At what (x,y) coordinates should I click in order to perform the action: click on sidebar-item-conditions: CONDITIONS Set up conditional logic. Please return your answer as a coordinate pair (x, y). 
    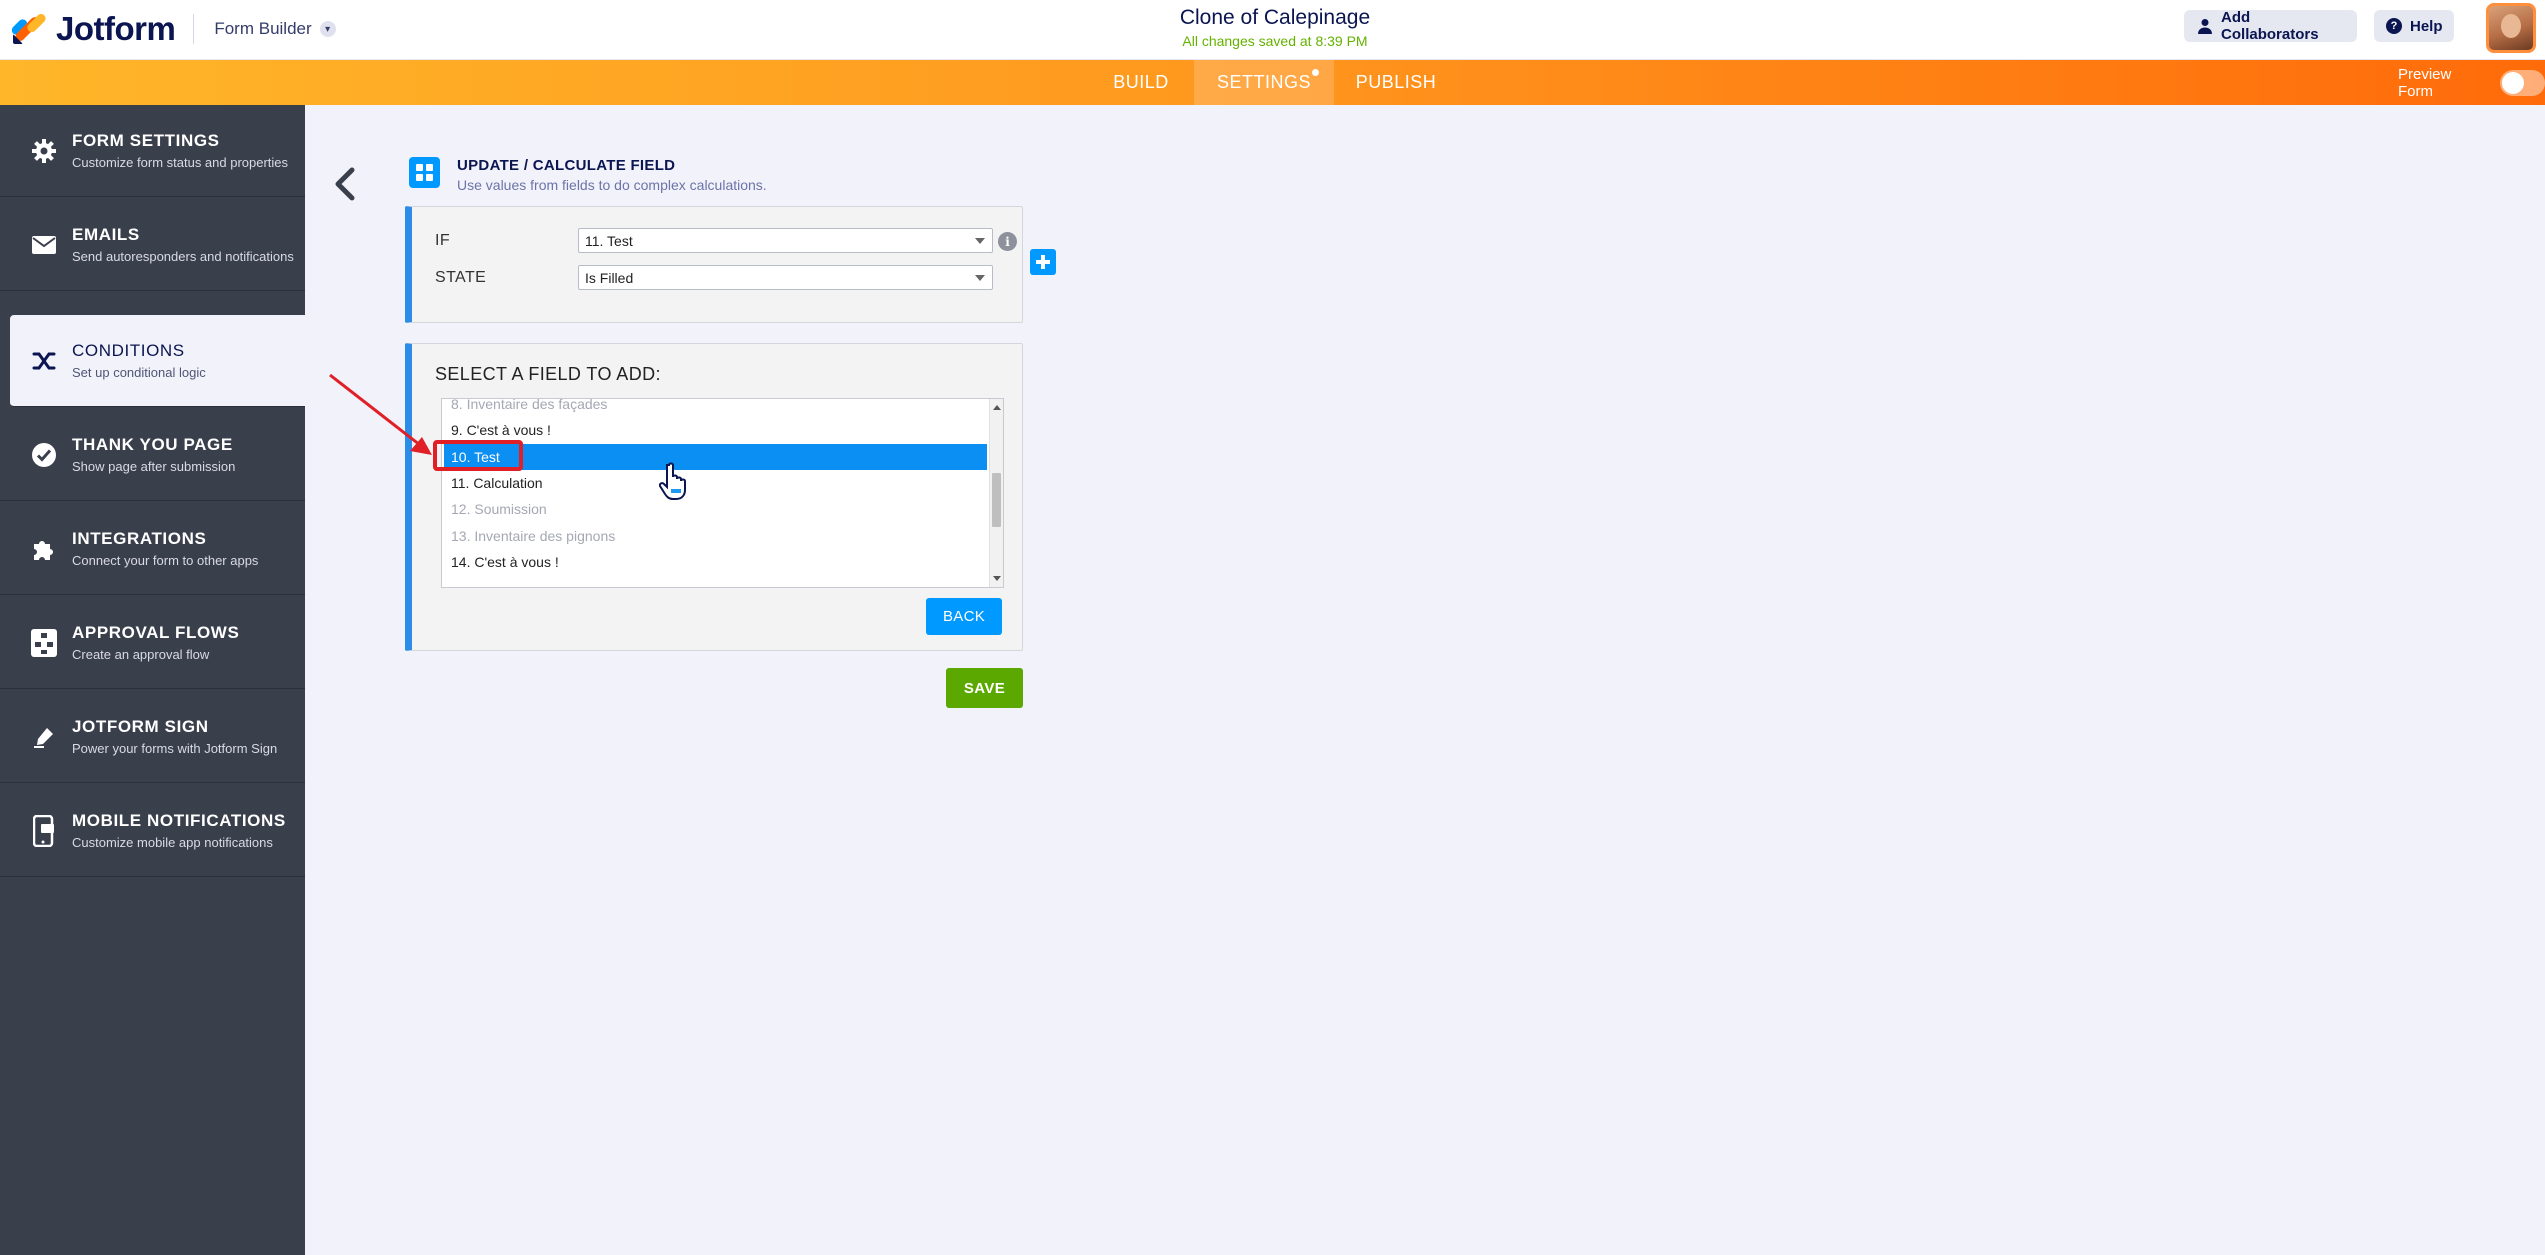
    Looking at the image, I should click on (157, 361).